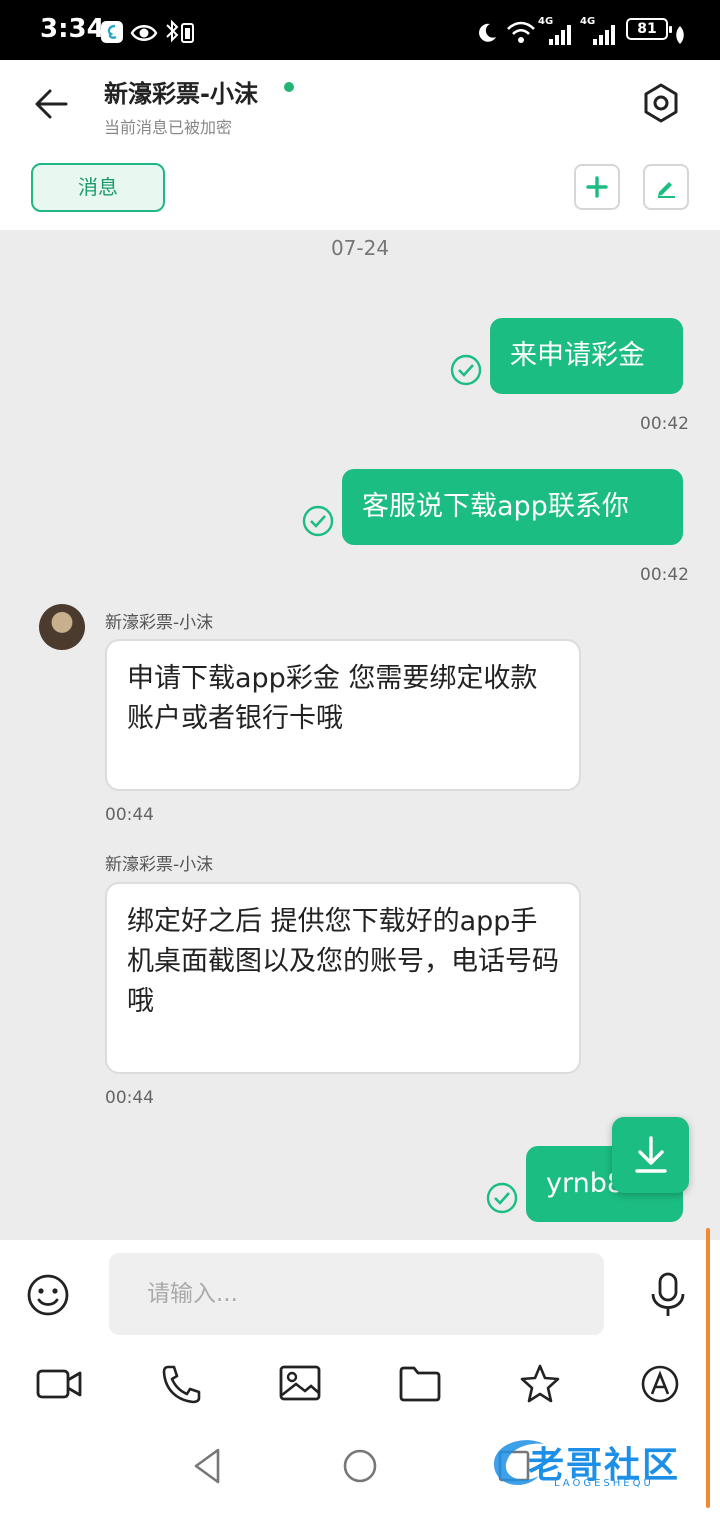 This screenshot has height=1520, width=720. I want to click on outgoing-message: 来申请彩金, so click(586, 356).